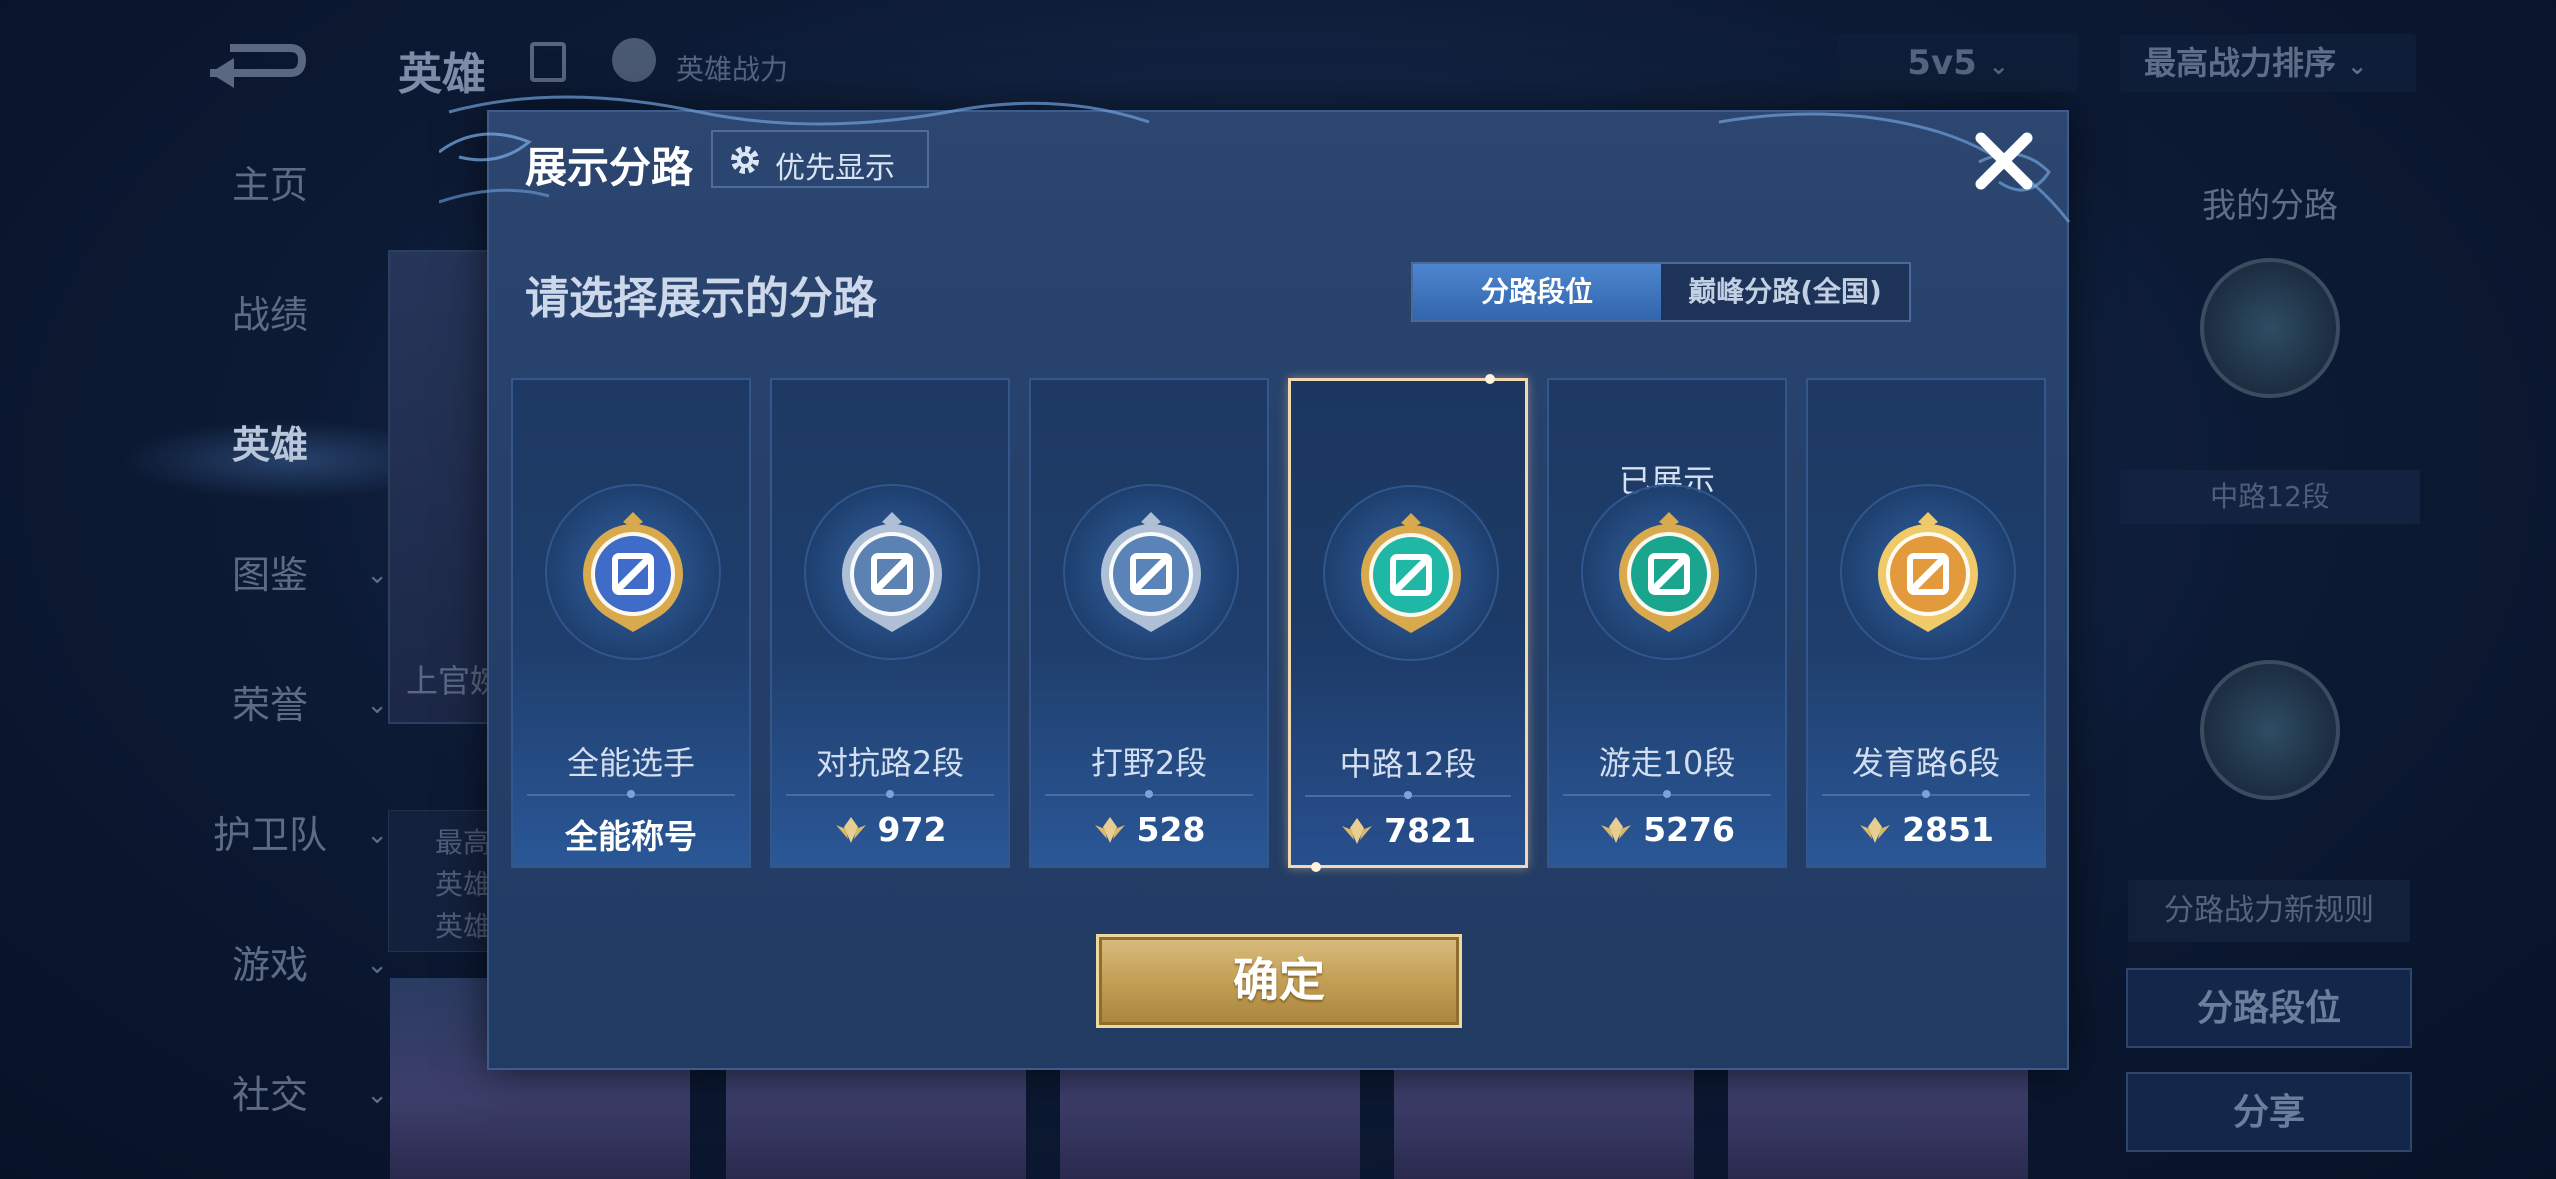 This screenshot has height=1179, width=2556. Describe the element at coordinates (1151, 572) in the screenshot. I see `jungle-badge-icon` at that location.